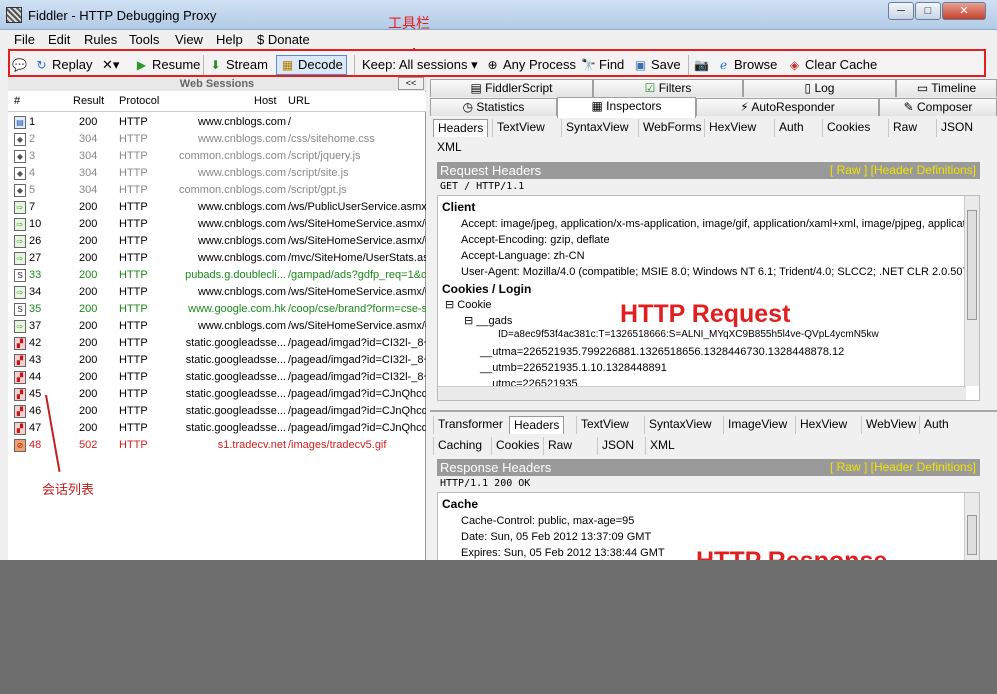 This screenshot has width=997, height=694. Describe the element at coordinates (451, 305) in the screenshot. I see `collapse-icon: ⊟` at that location.